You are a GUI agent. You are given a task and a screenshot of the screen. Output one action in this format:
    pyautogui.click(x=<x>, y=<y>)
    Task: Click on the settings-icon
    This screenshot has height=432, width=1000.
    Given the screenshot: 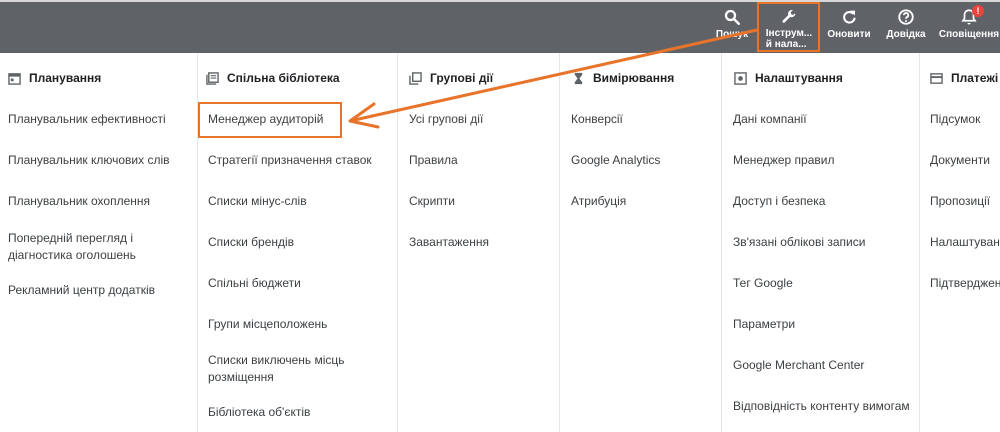 What is the action you would take?
    pyautogui.click(x=740, y=78)
    